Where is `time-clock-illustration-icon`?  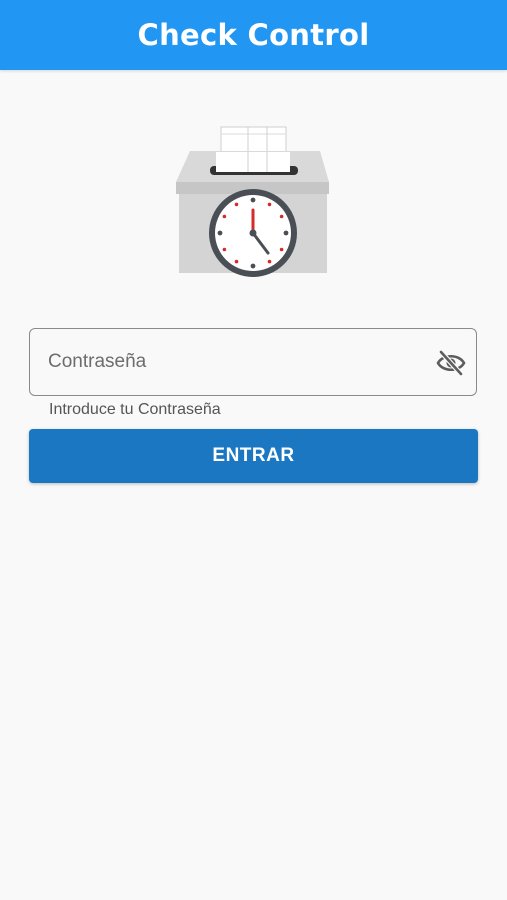 time-clock-illustration-icon is located at coordinates (253, 200).